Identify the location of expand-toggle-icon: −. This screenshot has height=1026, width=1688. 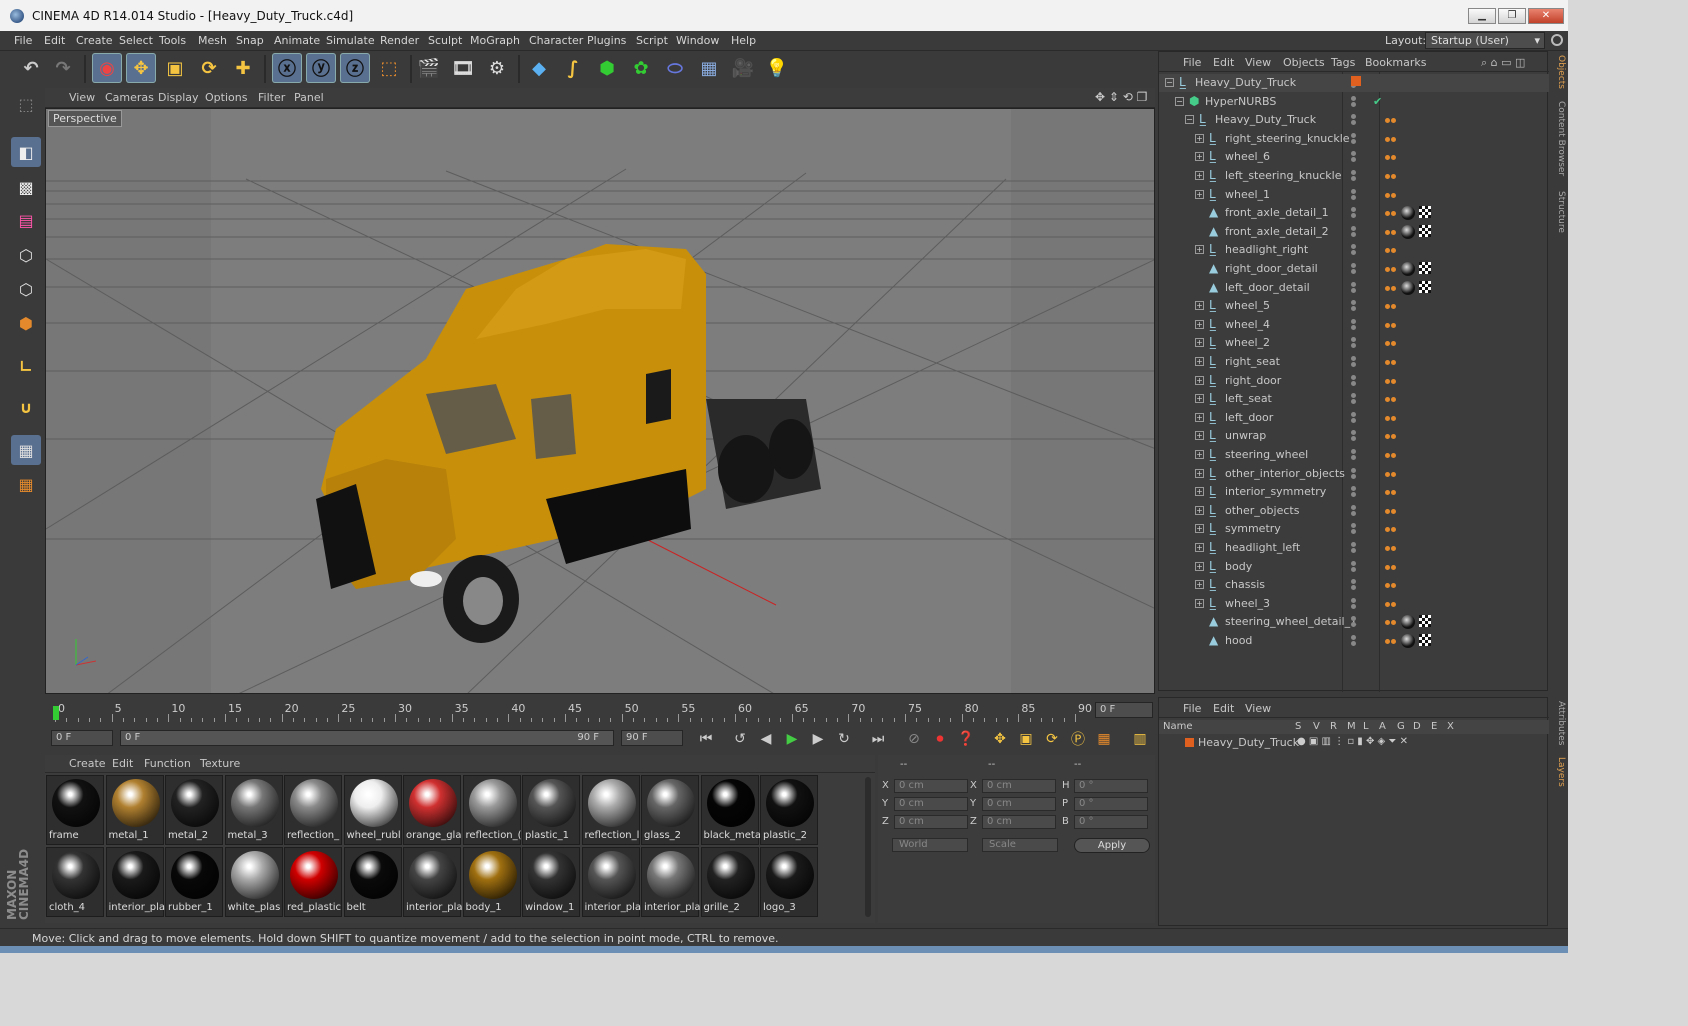
(1169, 82).